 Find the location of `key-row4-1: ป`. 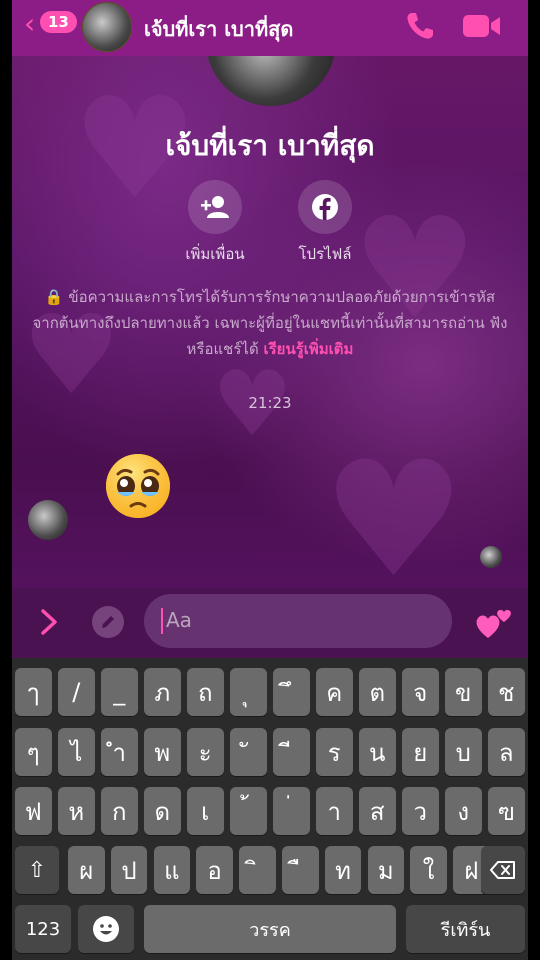

key-row4-1: ป is located at coordinates (129, 870).